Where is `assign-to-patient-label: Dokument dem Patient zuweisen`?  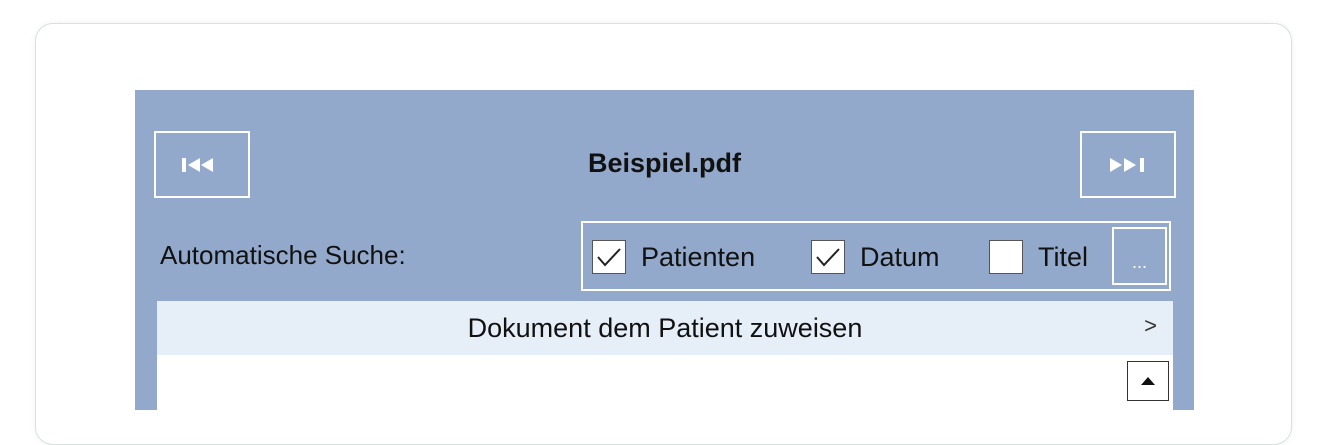 assign-to-patient-label: Dokument dem Patient zuweisen is located at coordinates (665, 327).